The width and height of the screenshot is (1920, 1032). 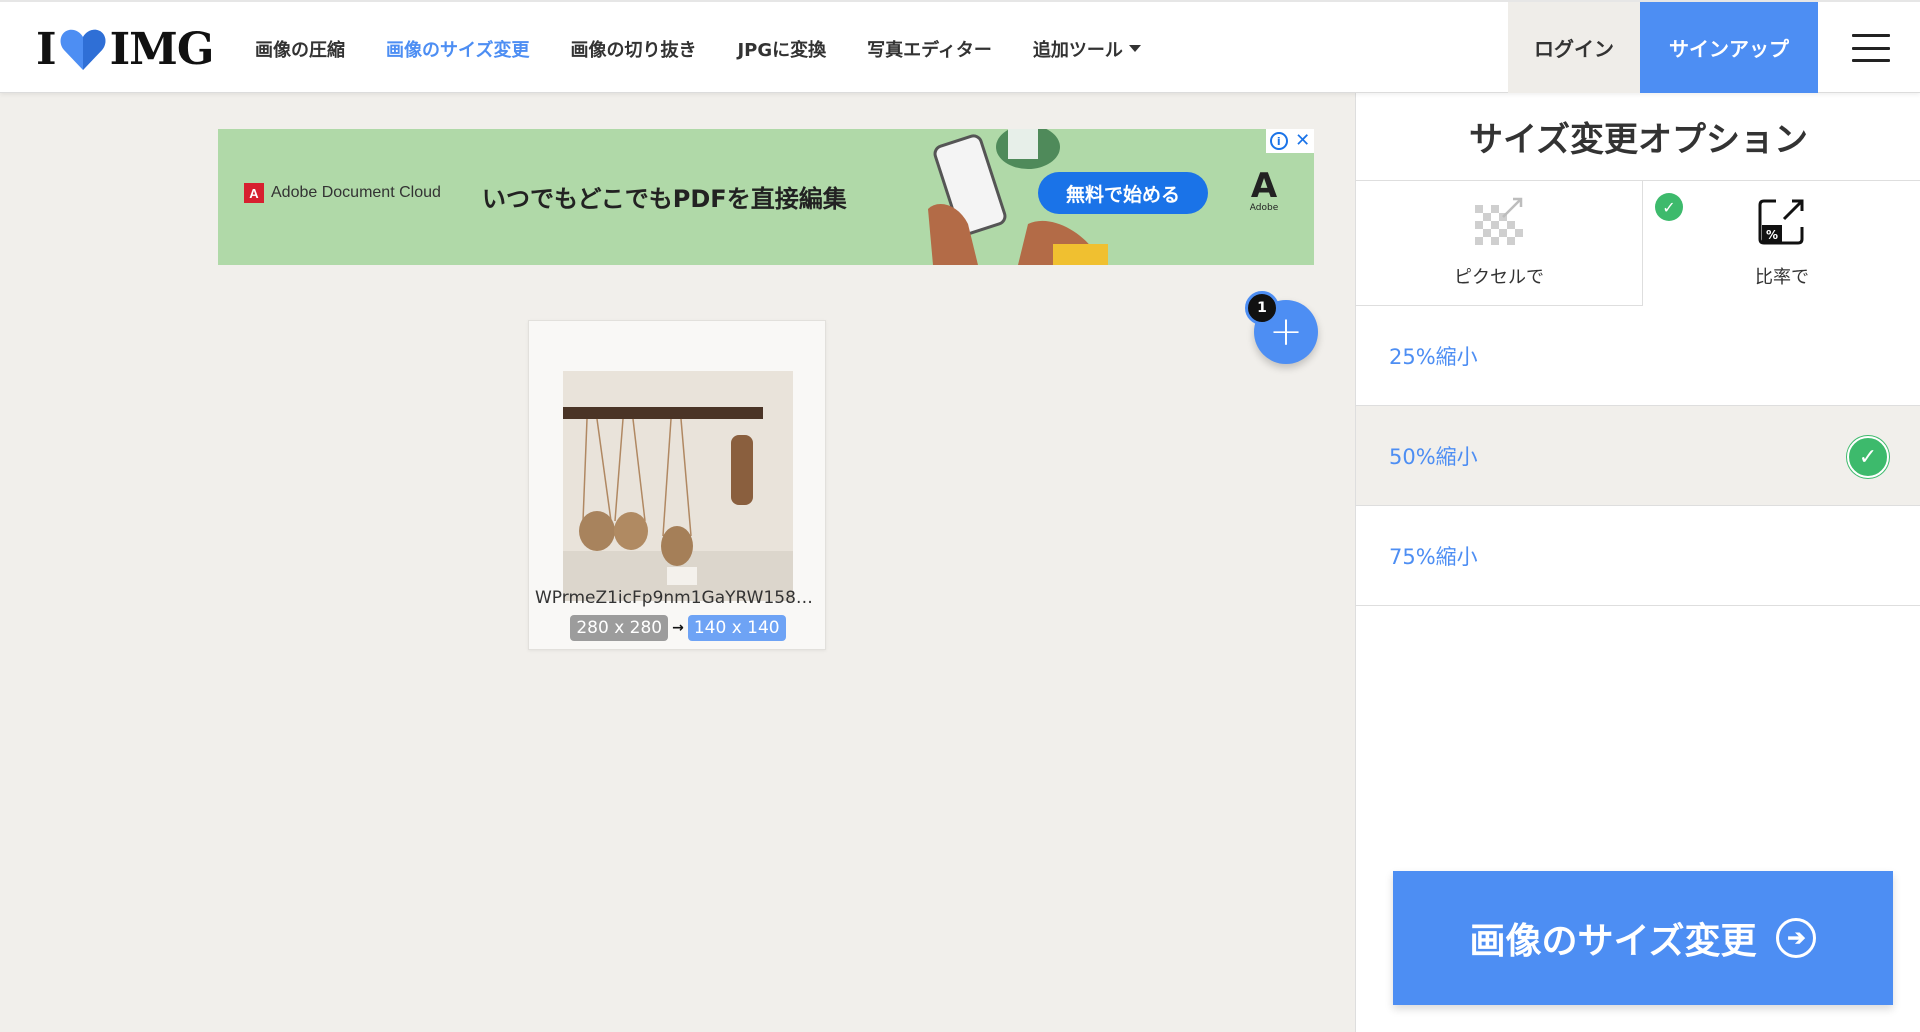 I want to click on dimensions-row: 280 x 280 → 140 x 140, so click(x=678, y=628).